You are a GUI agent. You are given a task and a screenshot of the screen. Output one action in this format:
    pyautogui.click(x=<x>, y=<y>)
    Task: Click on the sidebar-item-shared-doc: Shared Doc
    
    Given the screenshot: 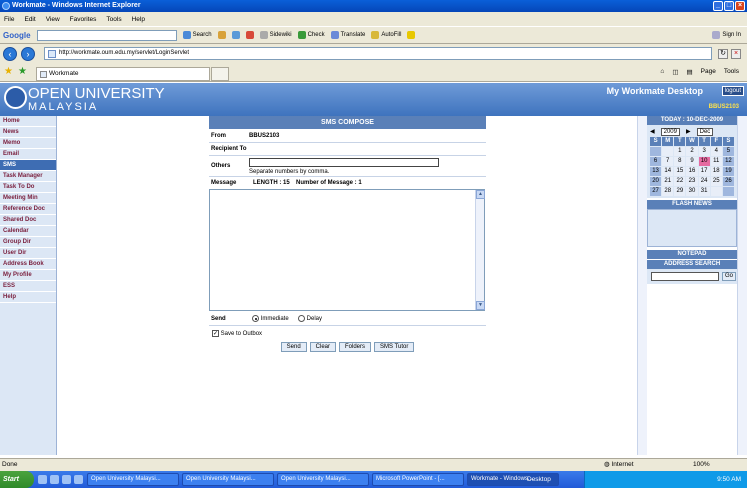 What is the action you would take?
    pyautogui.click(x=28, y=220)
    